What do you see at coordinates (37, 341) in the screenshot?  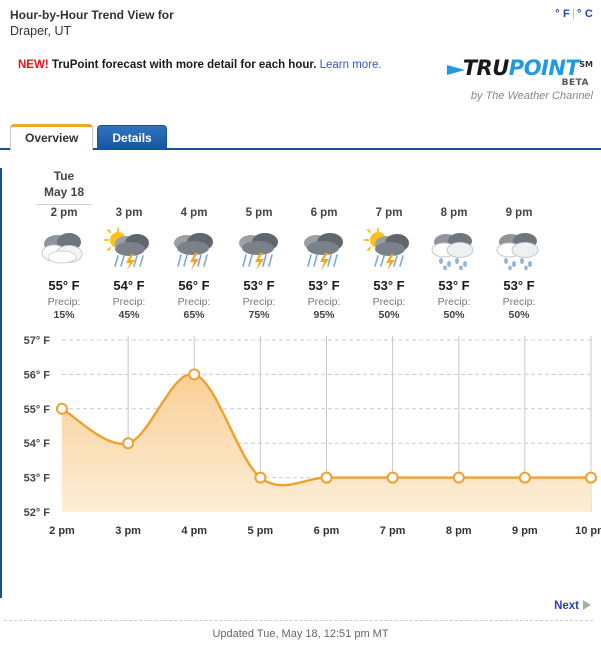 I see `svg-text: 57° F` at bounding box center [37, 341].